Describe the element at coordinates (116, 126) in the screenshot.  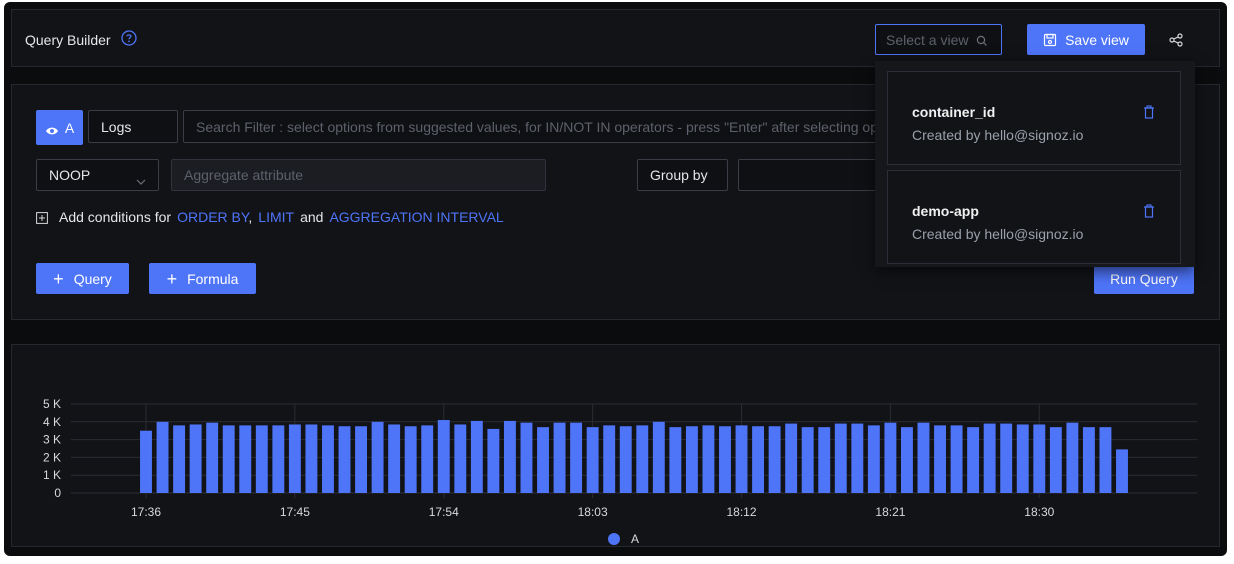
I see `data-source-value: Logs` at that location.